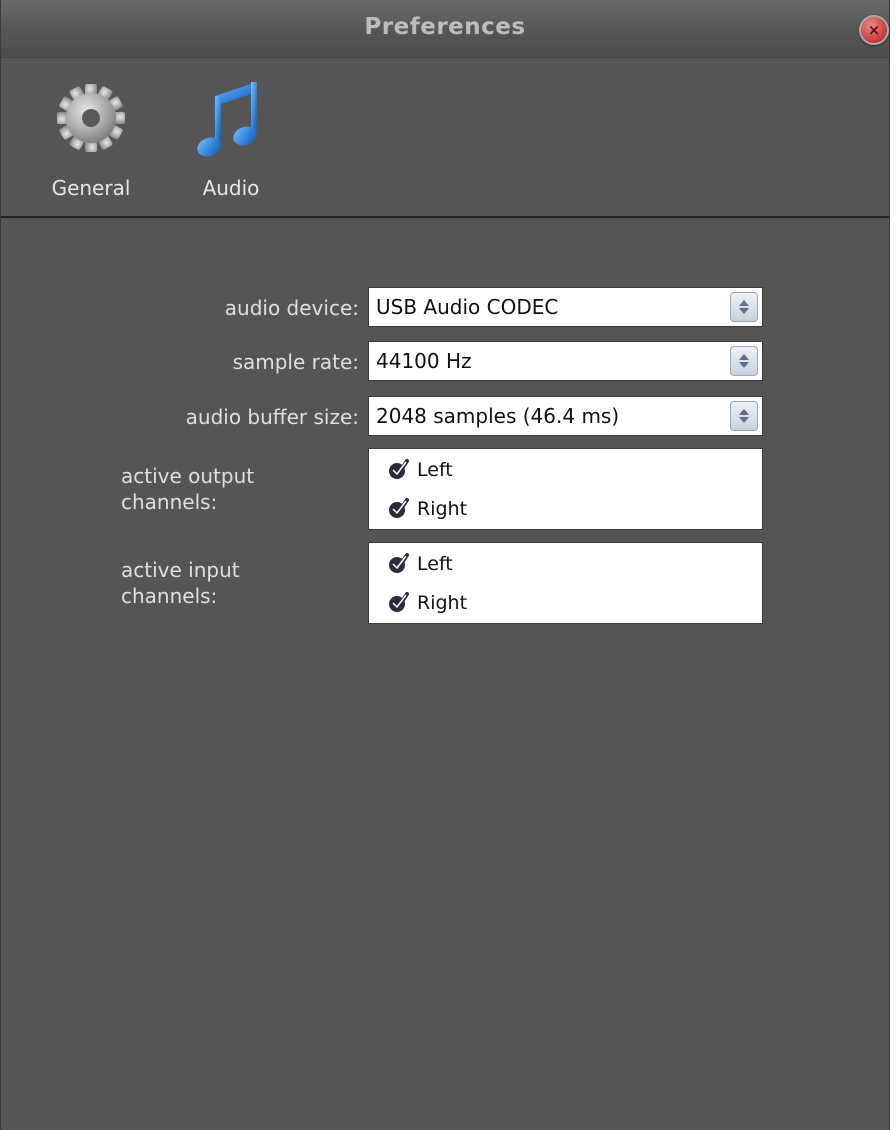  What do you see at coordinates (498, 416) in the screenshot?
I see `buffer-size-value: 2048 samples (46.4 ms)` at bounding box center [498, 416].